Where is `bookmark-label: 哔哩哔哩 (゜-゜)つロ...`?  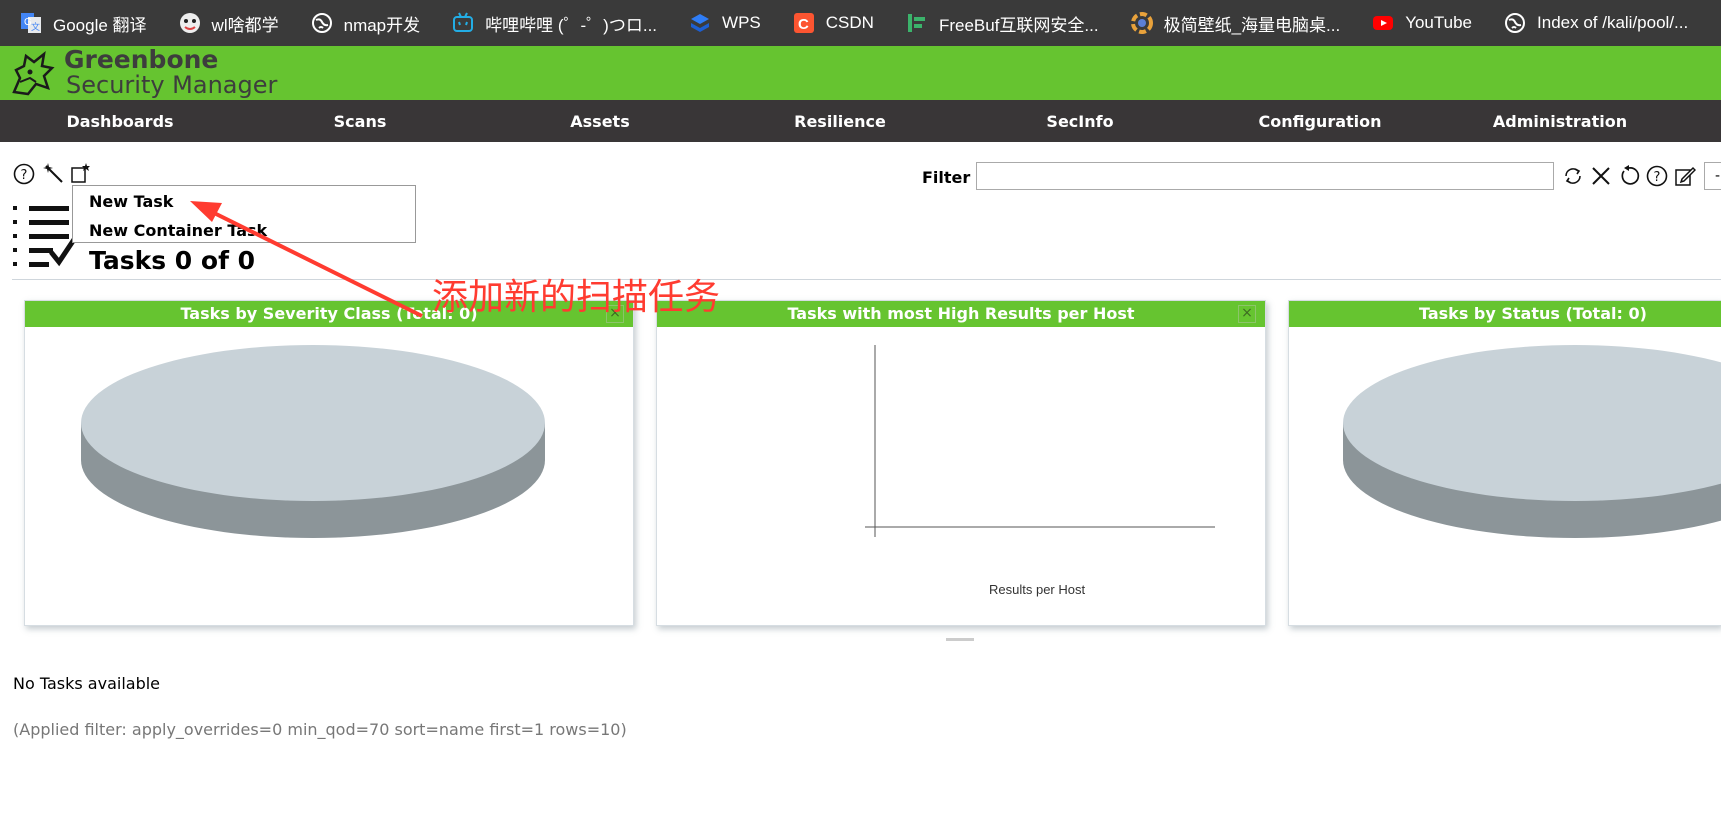 bookmark-label: 哔哩哔哩 (゜-゜)つロ... is located at coordinates (571, 25).